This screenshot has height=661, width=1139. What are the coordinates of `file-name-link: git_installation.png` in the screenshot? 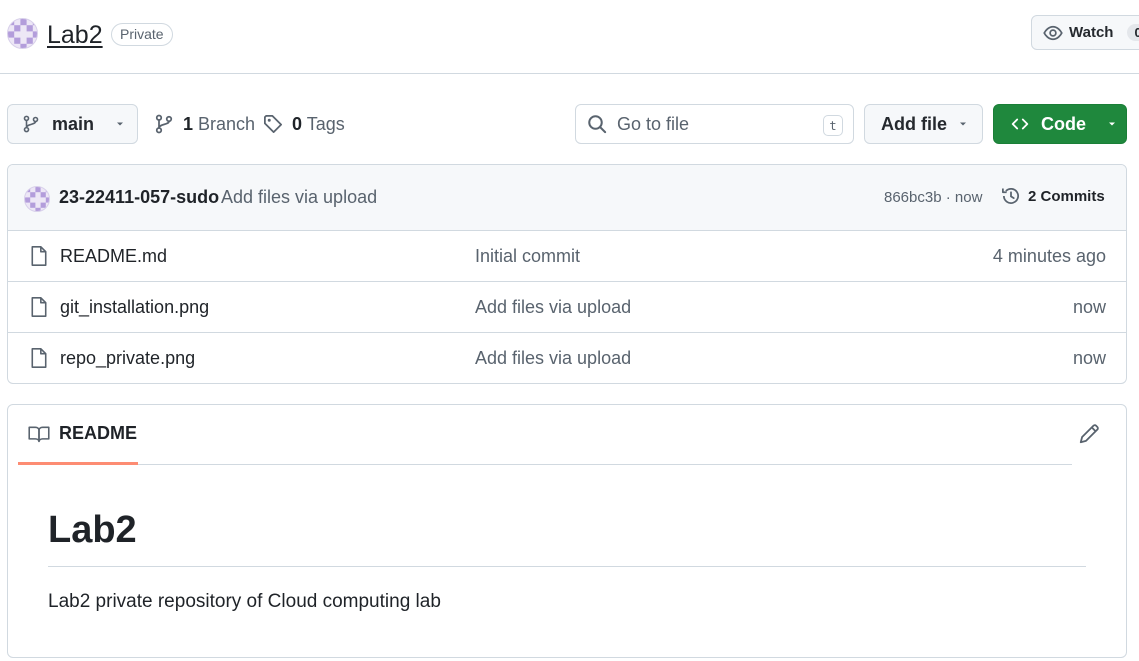 It's located at (134, 307).